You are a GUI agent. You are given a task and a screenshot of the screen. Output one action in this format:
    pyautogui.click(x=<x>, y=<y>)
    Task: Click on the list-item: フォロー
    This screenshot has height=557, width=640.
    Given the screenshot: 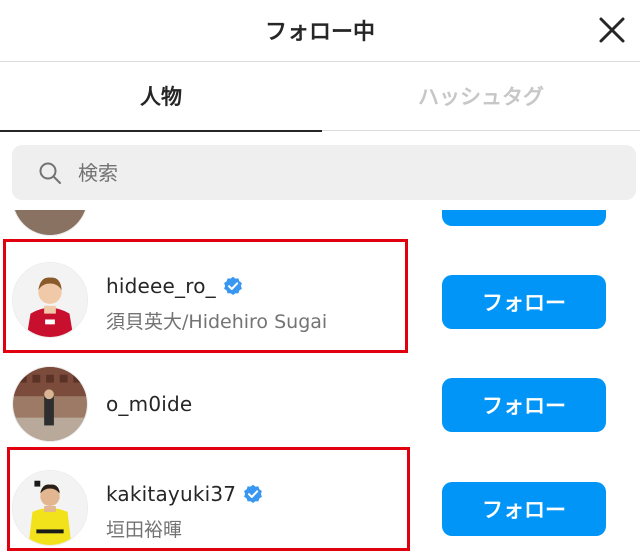 What is the action you would take?
    pyautogui.click(x=320, y=229)
    